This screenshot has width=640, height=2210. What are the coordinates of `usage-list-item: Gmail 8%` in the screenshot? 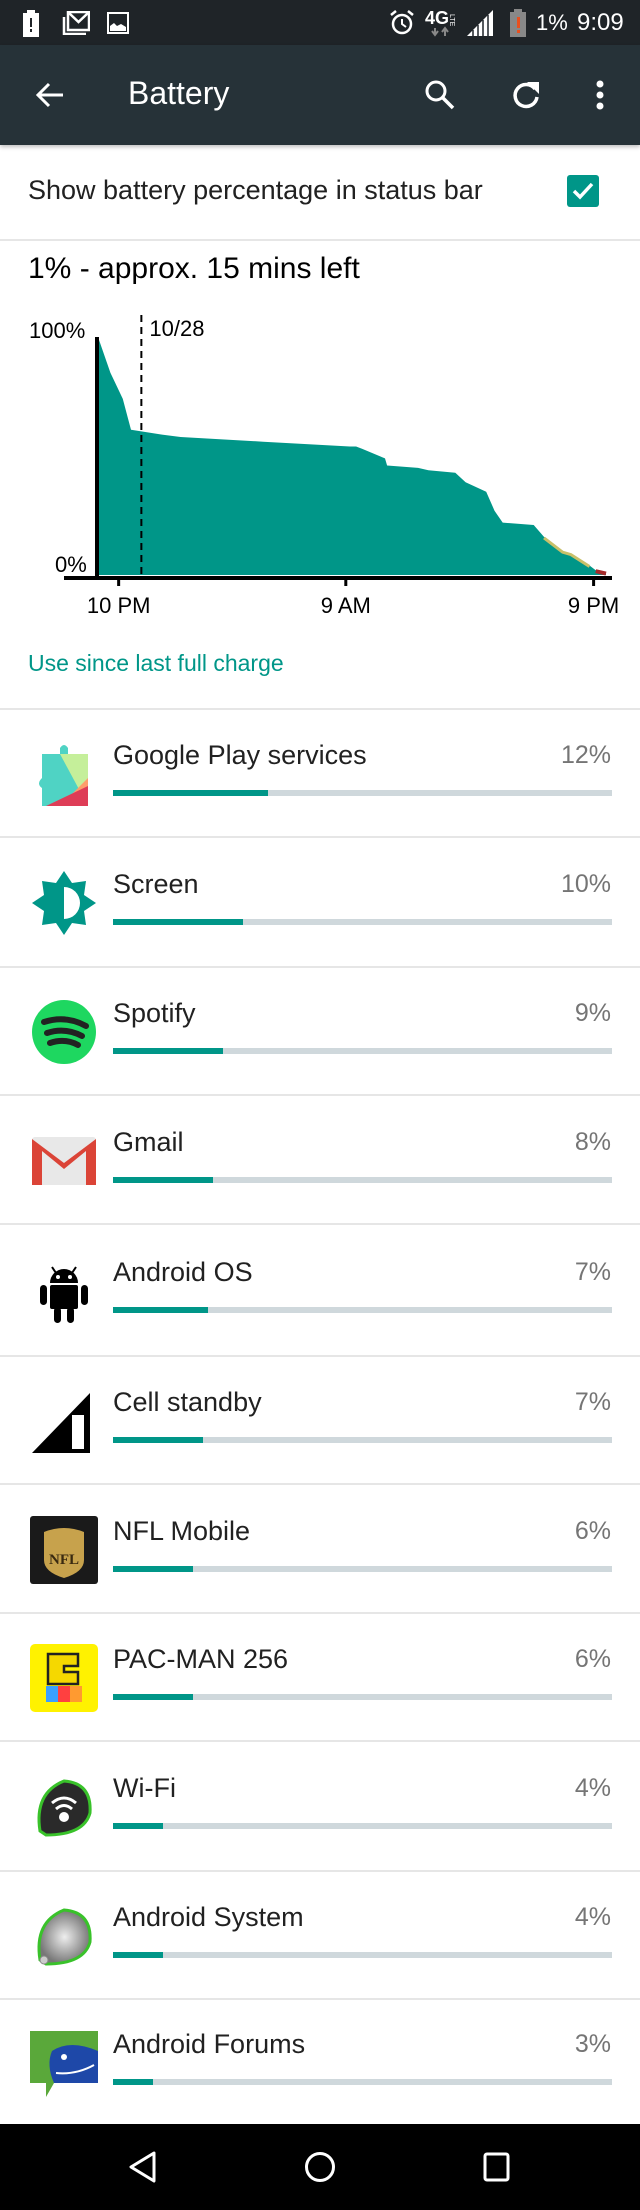 It's located at (320, 1159).